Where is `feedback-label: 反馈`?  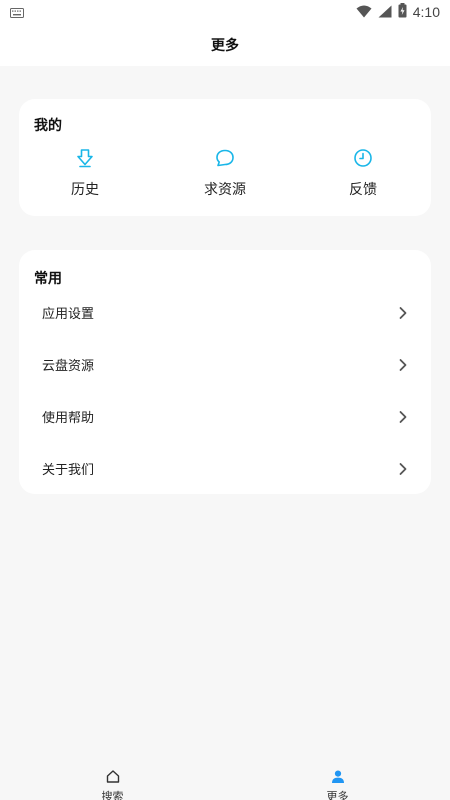
feedback-label: 反馈 is located at coordinates (363, 190).